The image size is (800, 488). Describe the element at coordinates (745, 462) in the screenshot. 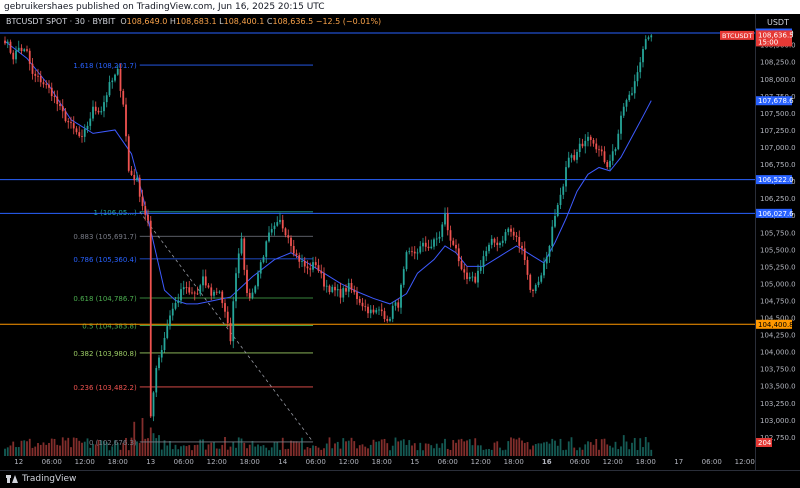

I see `time-tick-label: 12:00` at that location.